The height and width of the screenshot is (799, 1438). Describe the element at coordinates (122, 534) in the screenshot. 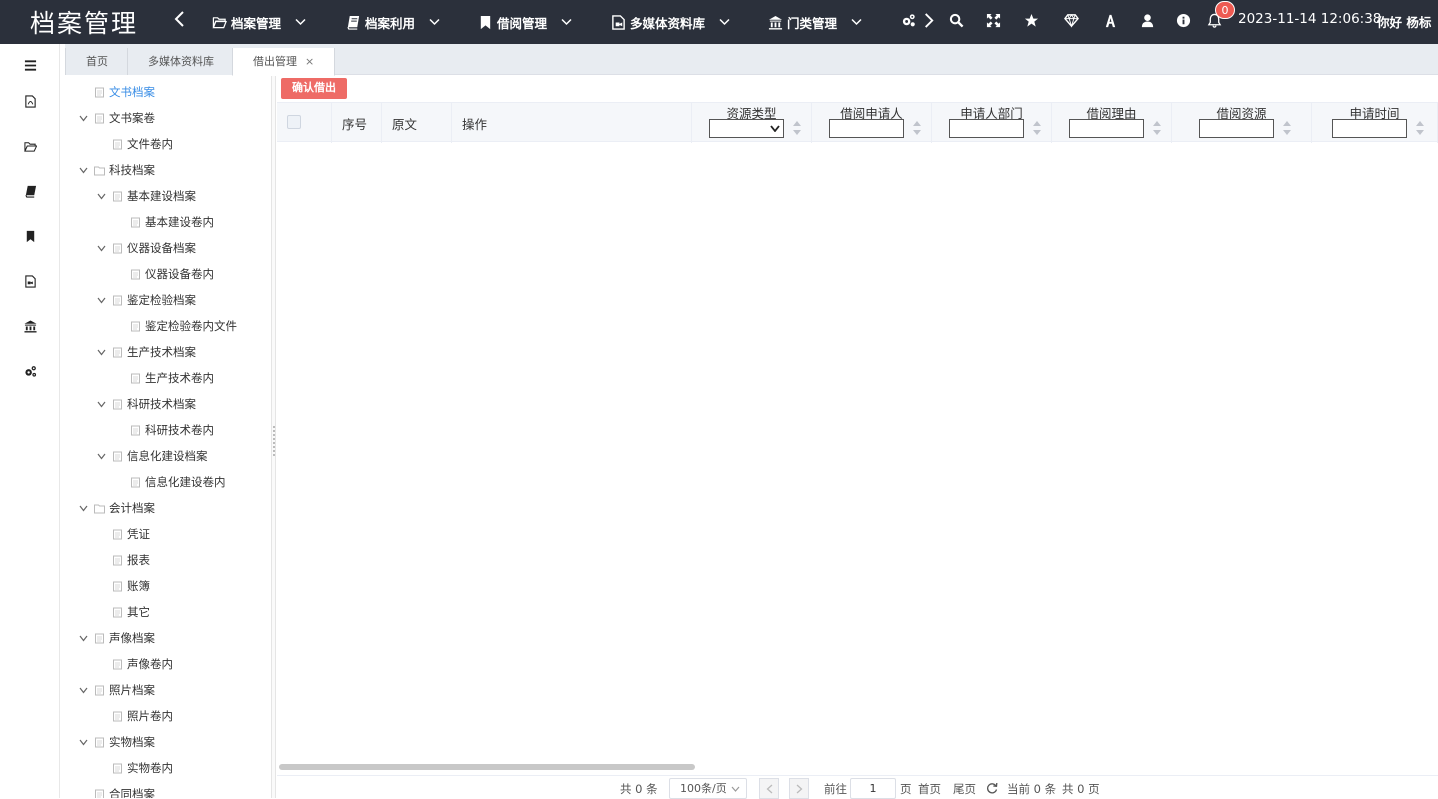

I see `tree-node: 凭证` at that location.